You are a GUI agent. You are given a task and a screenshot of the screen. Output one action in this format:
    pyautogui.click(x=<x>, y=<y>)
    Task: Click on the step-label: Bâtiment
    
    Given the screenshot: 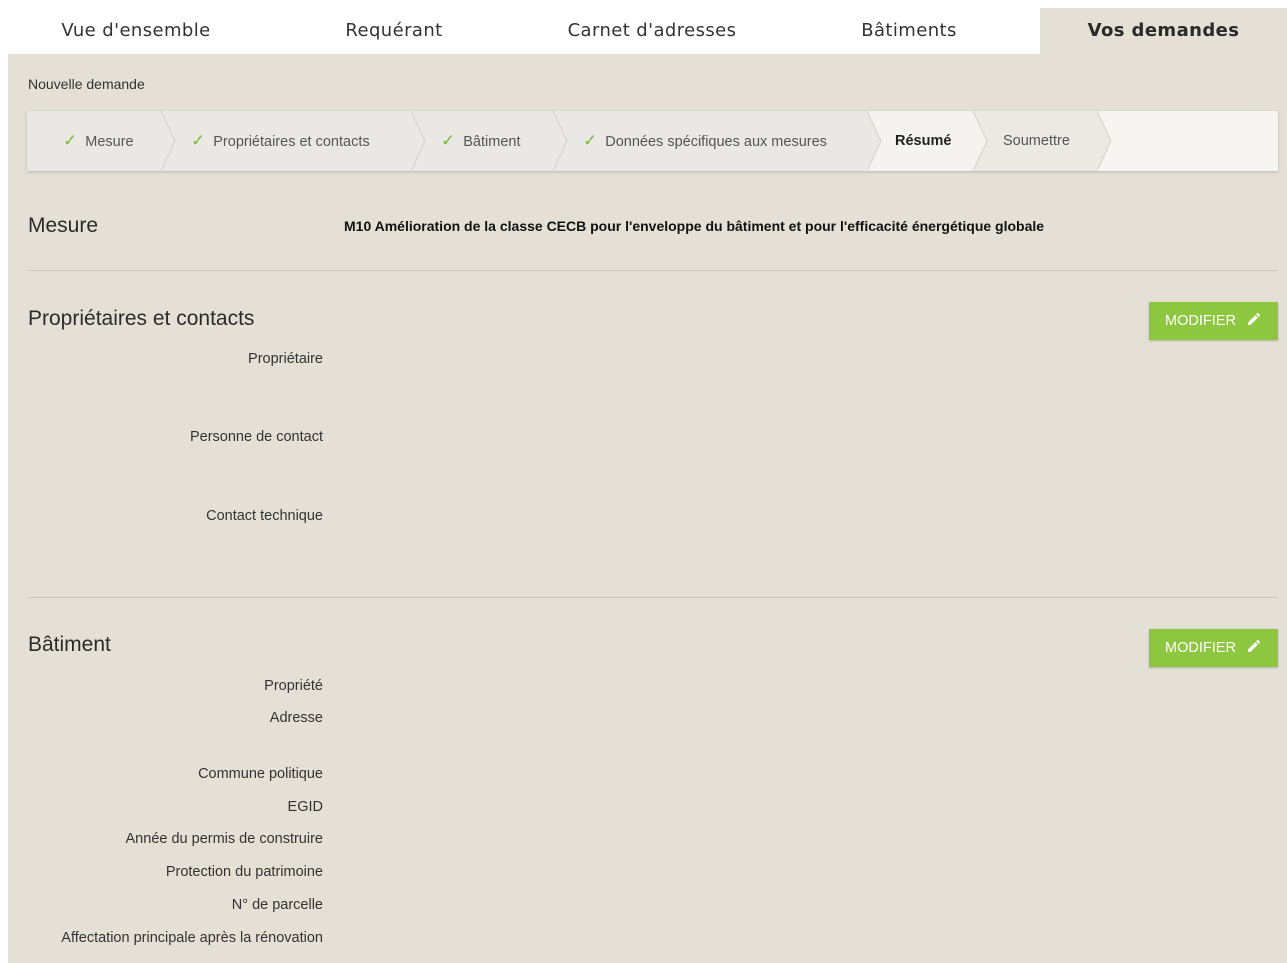 What is the action you would take?
    pyautogui.click(x=492, y=142)
    